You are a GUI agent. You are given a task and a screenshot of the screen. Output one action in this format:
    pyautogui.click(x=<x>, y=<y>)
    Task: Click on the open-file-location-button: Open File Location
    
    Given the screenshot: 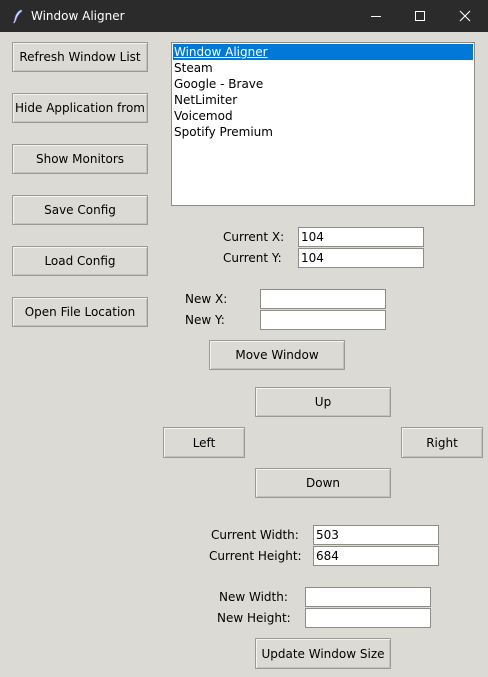 What is the action you would take?
    pyautogui.click(x=80, y=312)
    